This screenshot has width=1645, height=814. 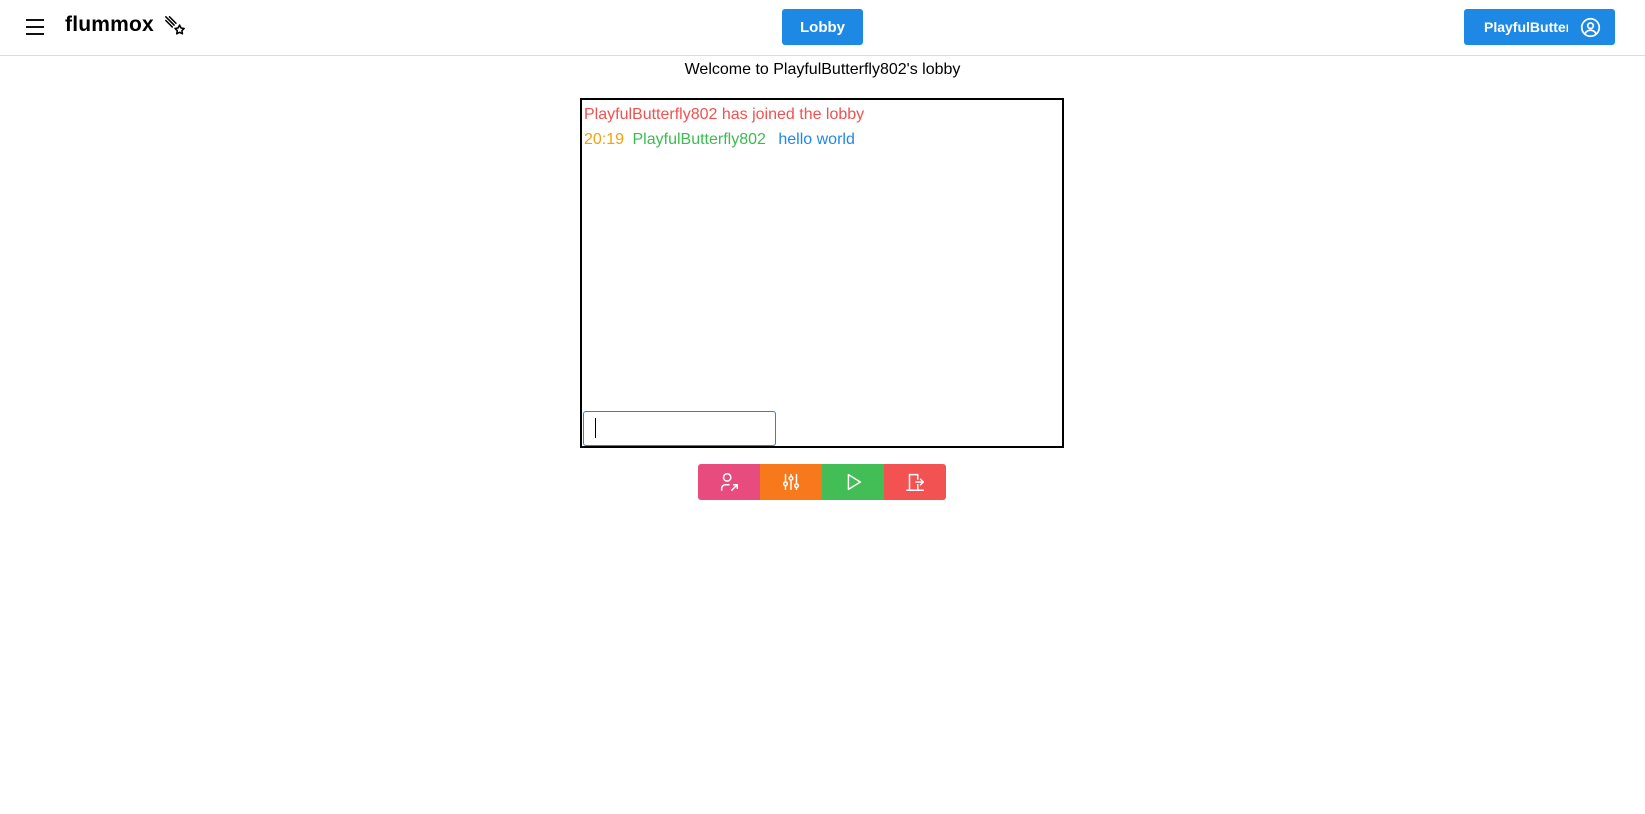 I want to click on message-text: hello world, so click(x=816, y=139).